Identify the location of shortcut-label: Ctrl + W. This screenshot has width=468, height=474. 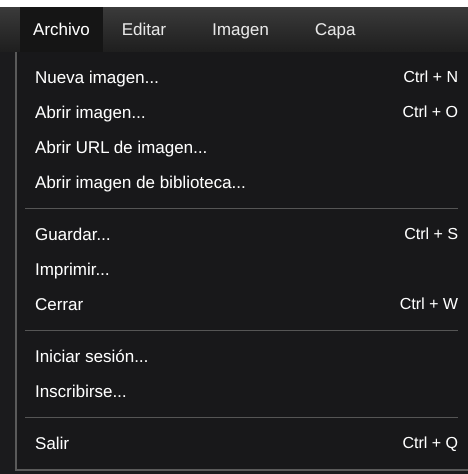
(429, 304).